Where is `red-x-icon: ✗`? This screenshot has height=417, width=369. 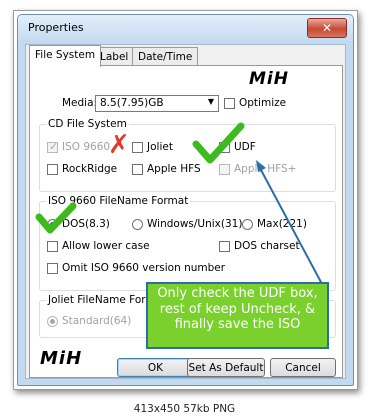
red-x-icon: ✗ is located at coordinates (119, 145).